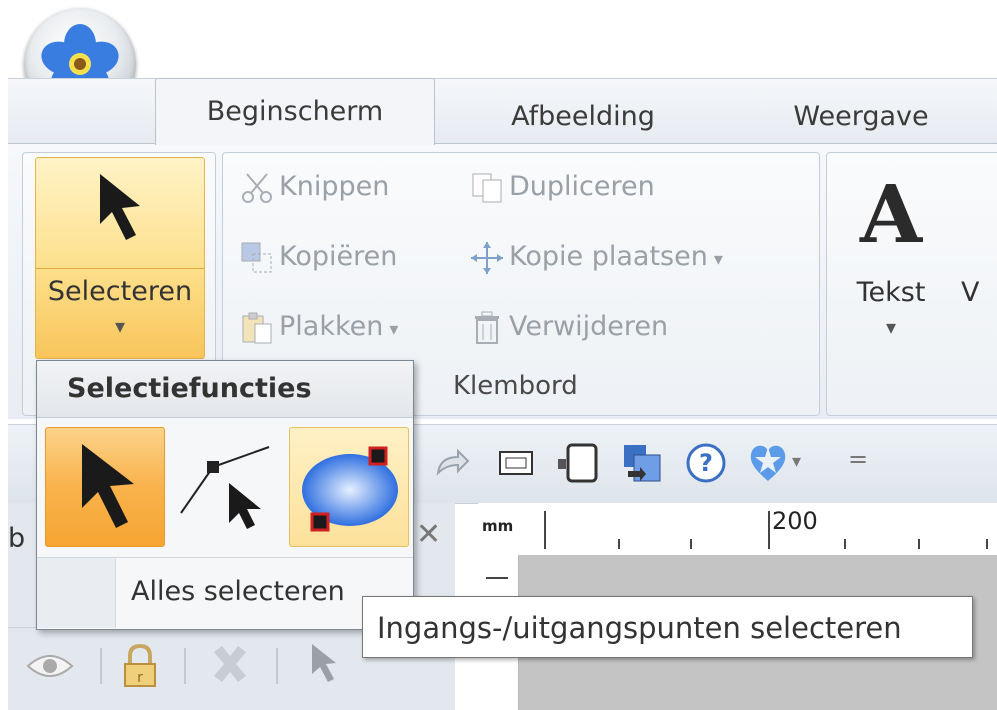  What do you see at coordinates (76, 593) in the screenshot?
I see `select-all-icon-area` at bounding box center [76, 593].